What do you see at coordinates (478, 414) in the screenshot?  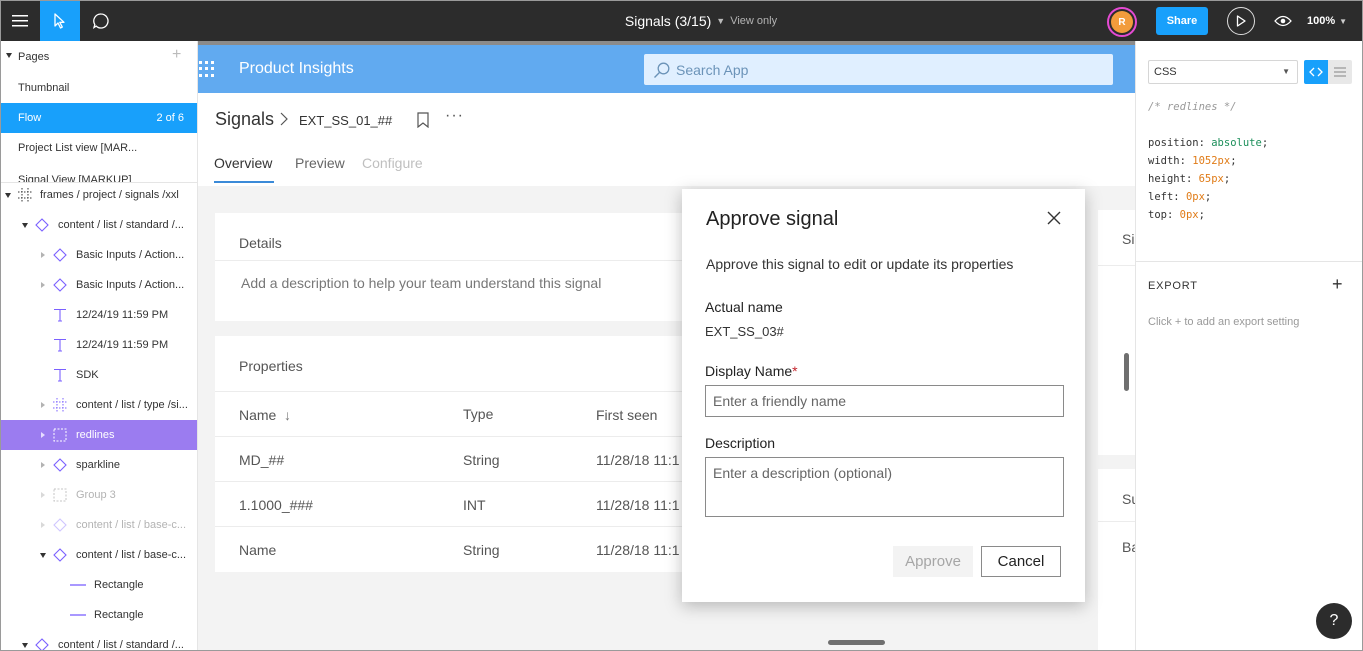 I see `column-header-type: Type` at bounding box center [478, 414].